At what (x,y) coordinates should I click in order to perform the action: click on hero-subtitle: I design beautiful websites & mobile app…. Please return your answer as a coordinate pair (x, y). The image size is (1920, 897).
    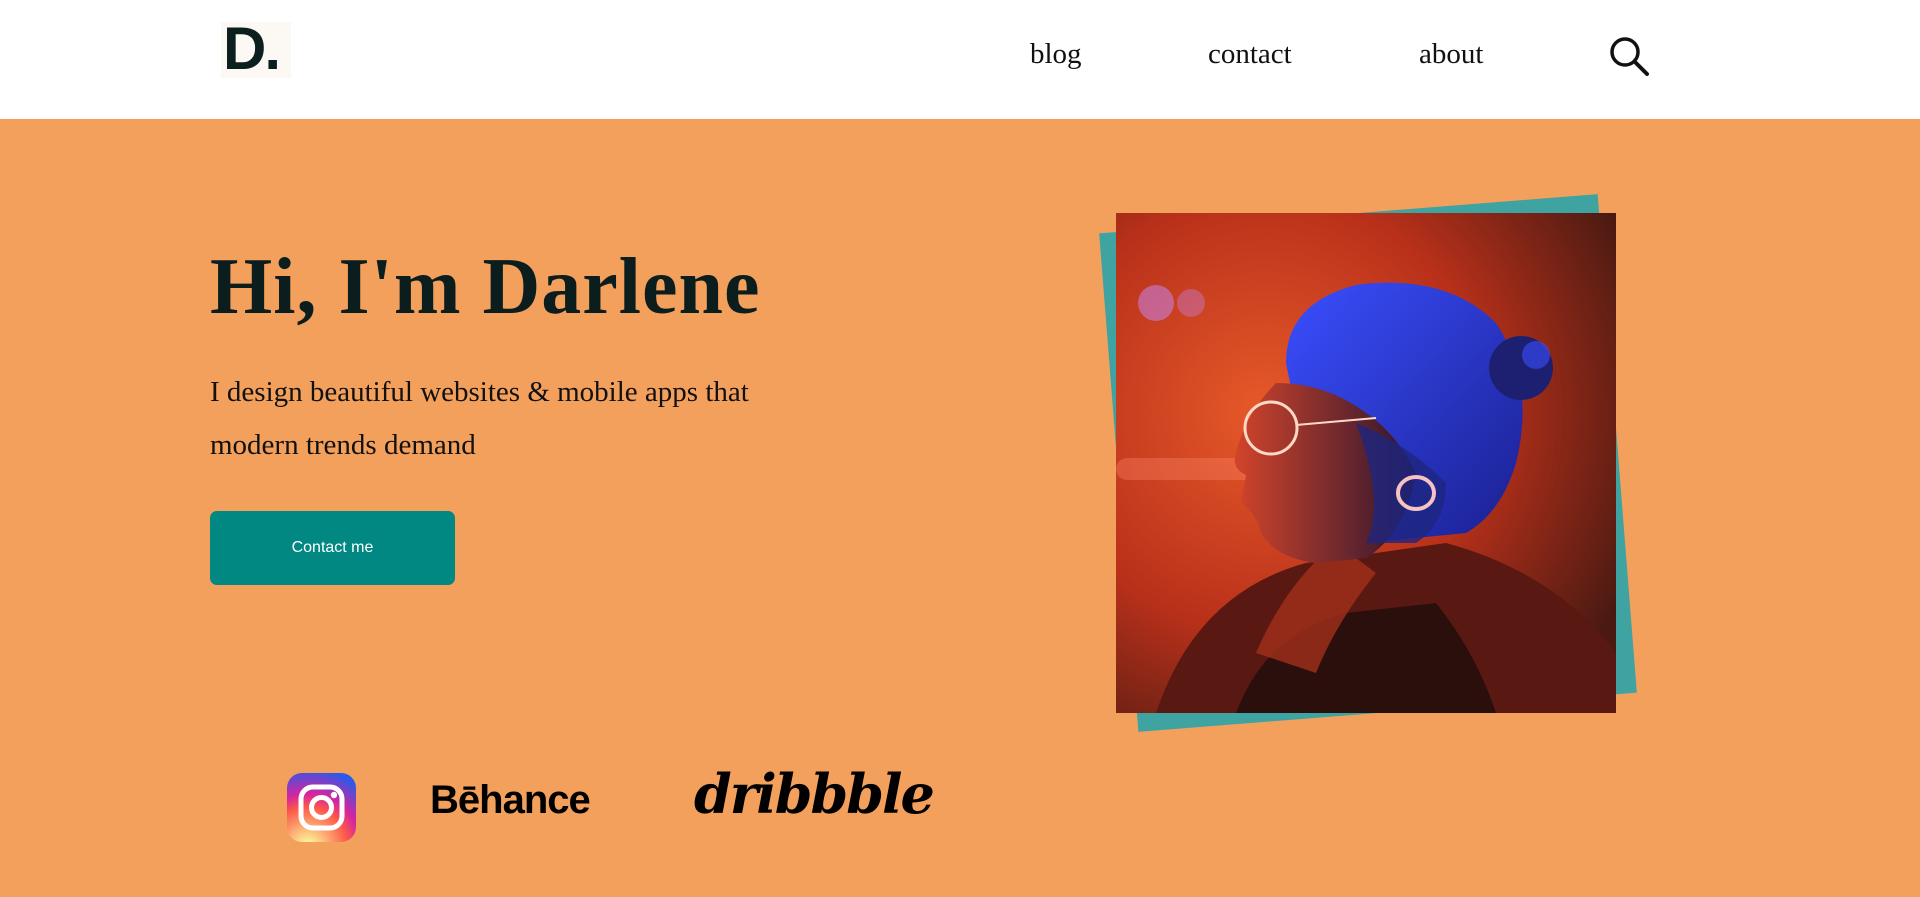
    Looking at the image, I should click on (479, 418).